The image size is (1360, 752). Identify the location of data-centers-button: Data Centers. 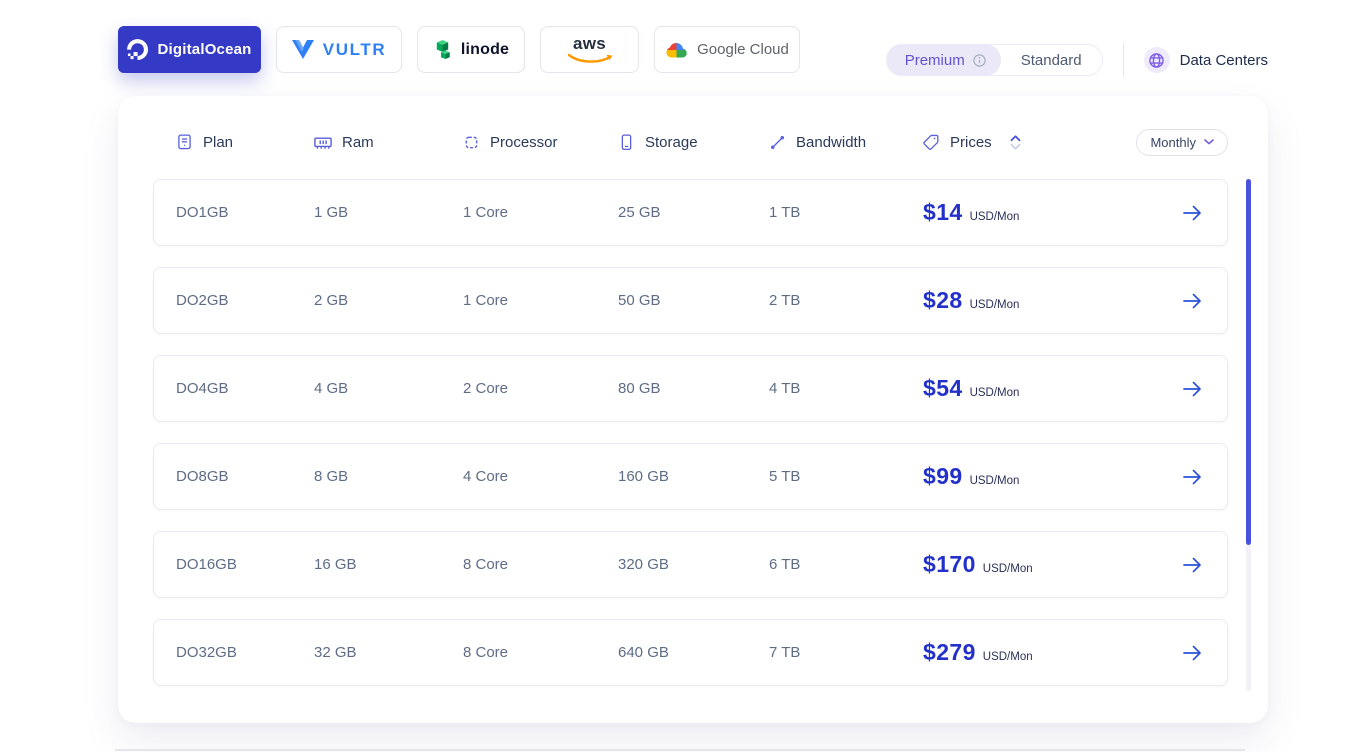
(1205, 60).